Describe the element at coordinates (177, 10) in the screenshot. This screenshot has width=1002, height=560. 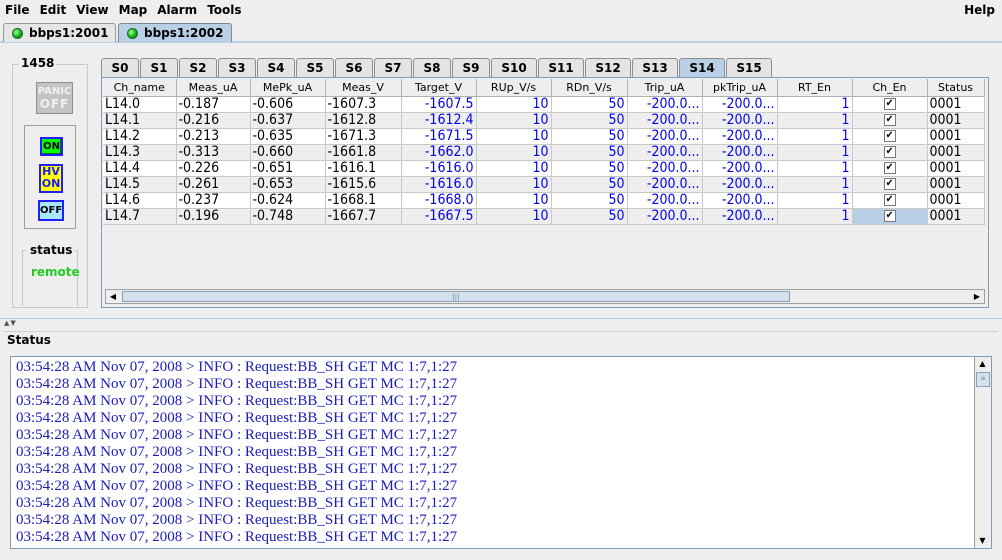
I see `menu-alarm: Alarm` at that location.